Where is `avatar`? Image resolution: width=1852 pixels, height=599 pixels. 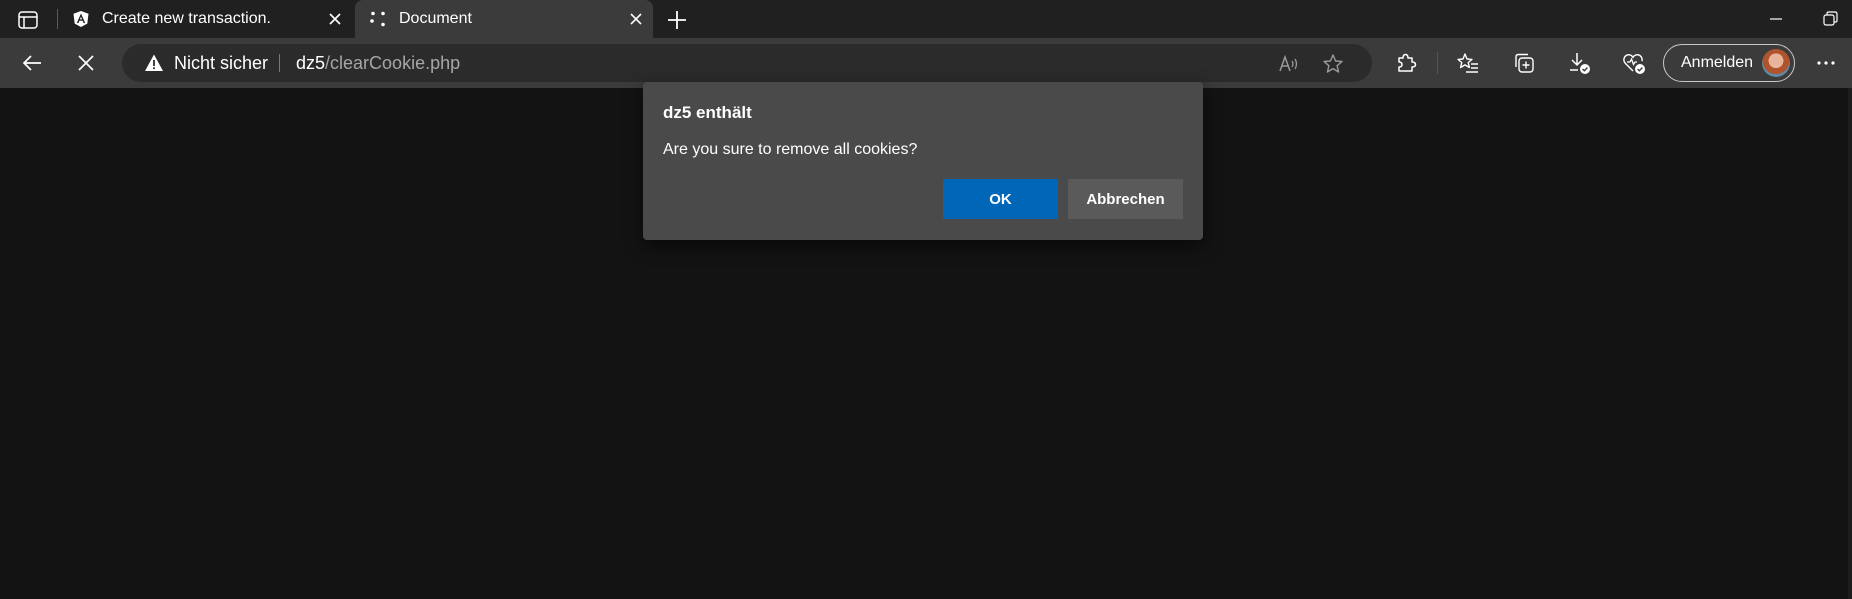 avatar is located at coordinates (1776, 63).